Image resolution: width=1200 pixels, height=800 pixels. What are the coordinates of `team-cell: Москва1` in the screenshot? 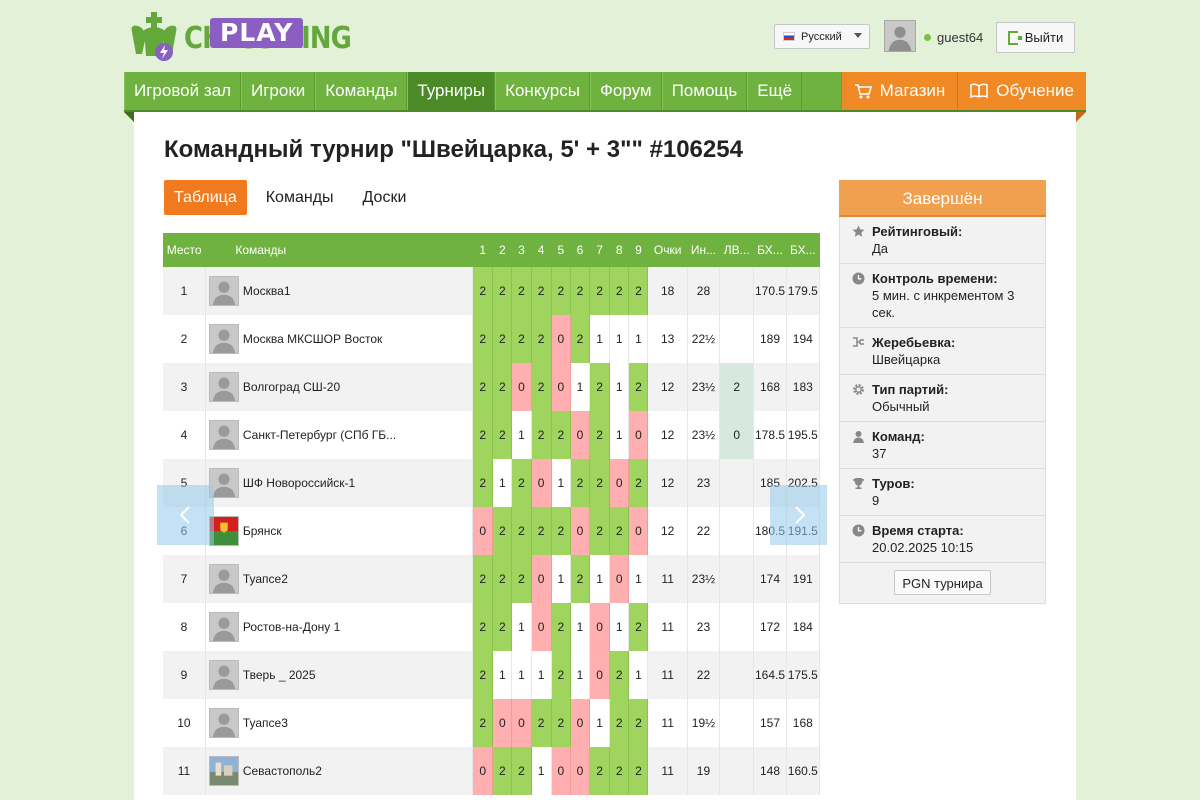 It's located at (339, 291).